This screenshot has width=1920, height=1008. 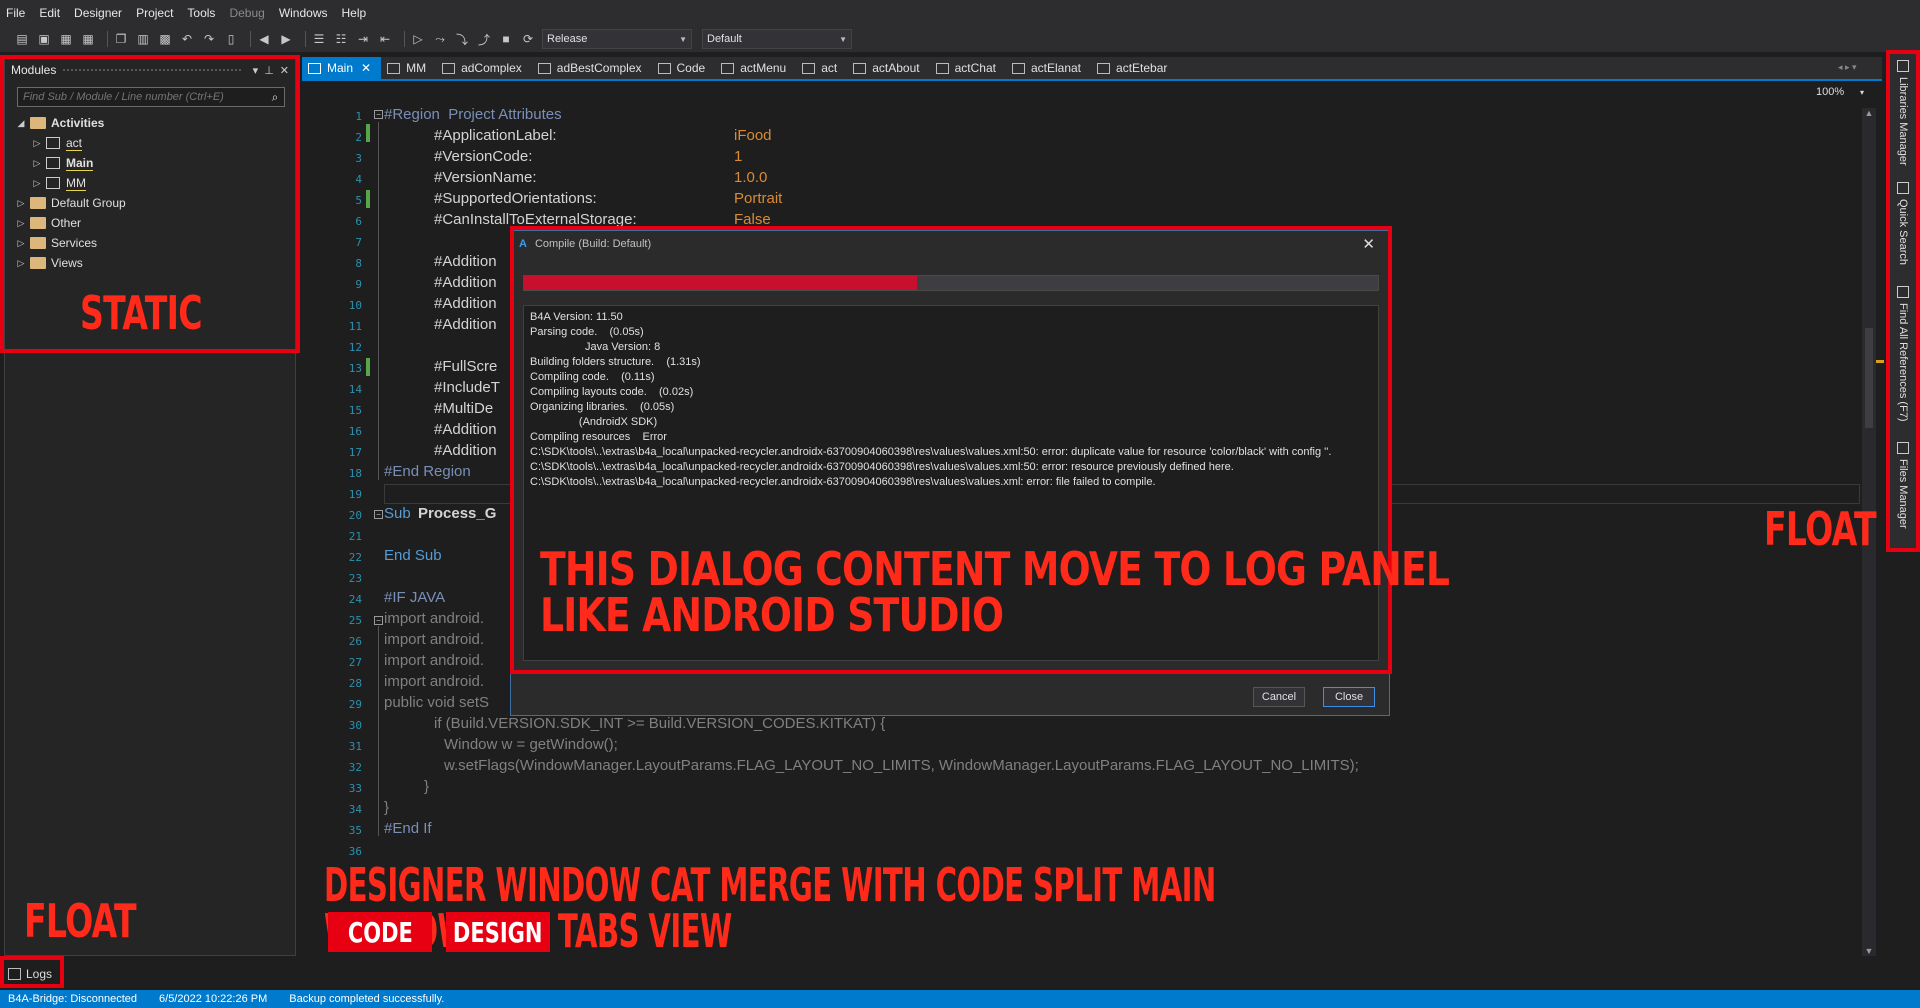 What do you see at coordinates (358, 263) in the screenshot?
I see `line-number: 8` at bounding box center [358, 263].